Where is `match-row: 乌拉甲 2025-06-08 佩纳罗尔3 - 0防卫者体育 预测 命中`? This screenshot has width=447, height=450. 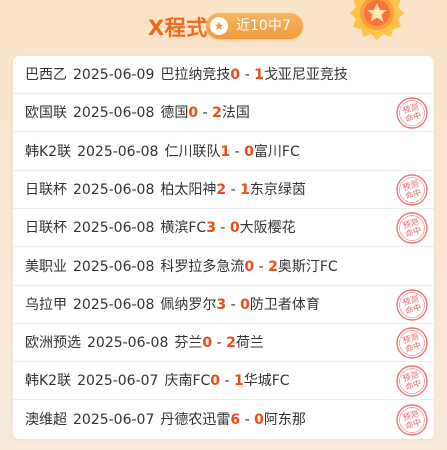
match-row: 乌拉甲 2025-06-08 佩纳罗尔3 - 0防卫者体育 预测 命中 is located at coordinates (223, 305).